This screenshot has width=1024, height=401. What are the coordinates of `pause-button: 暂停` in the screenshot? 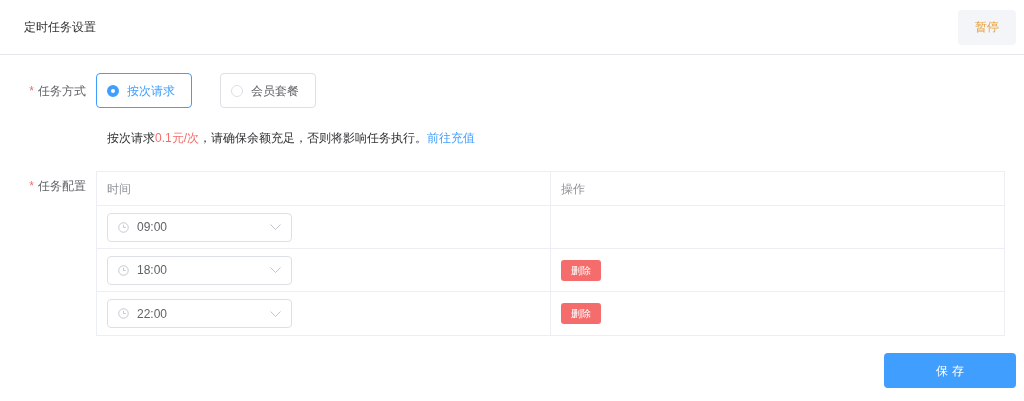 It's located at (987, 27).